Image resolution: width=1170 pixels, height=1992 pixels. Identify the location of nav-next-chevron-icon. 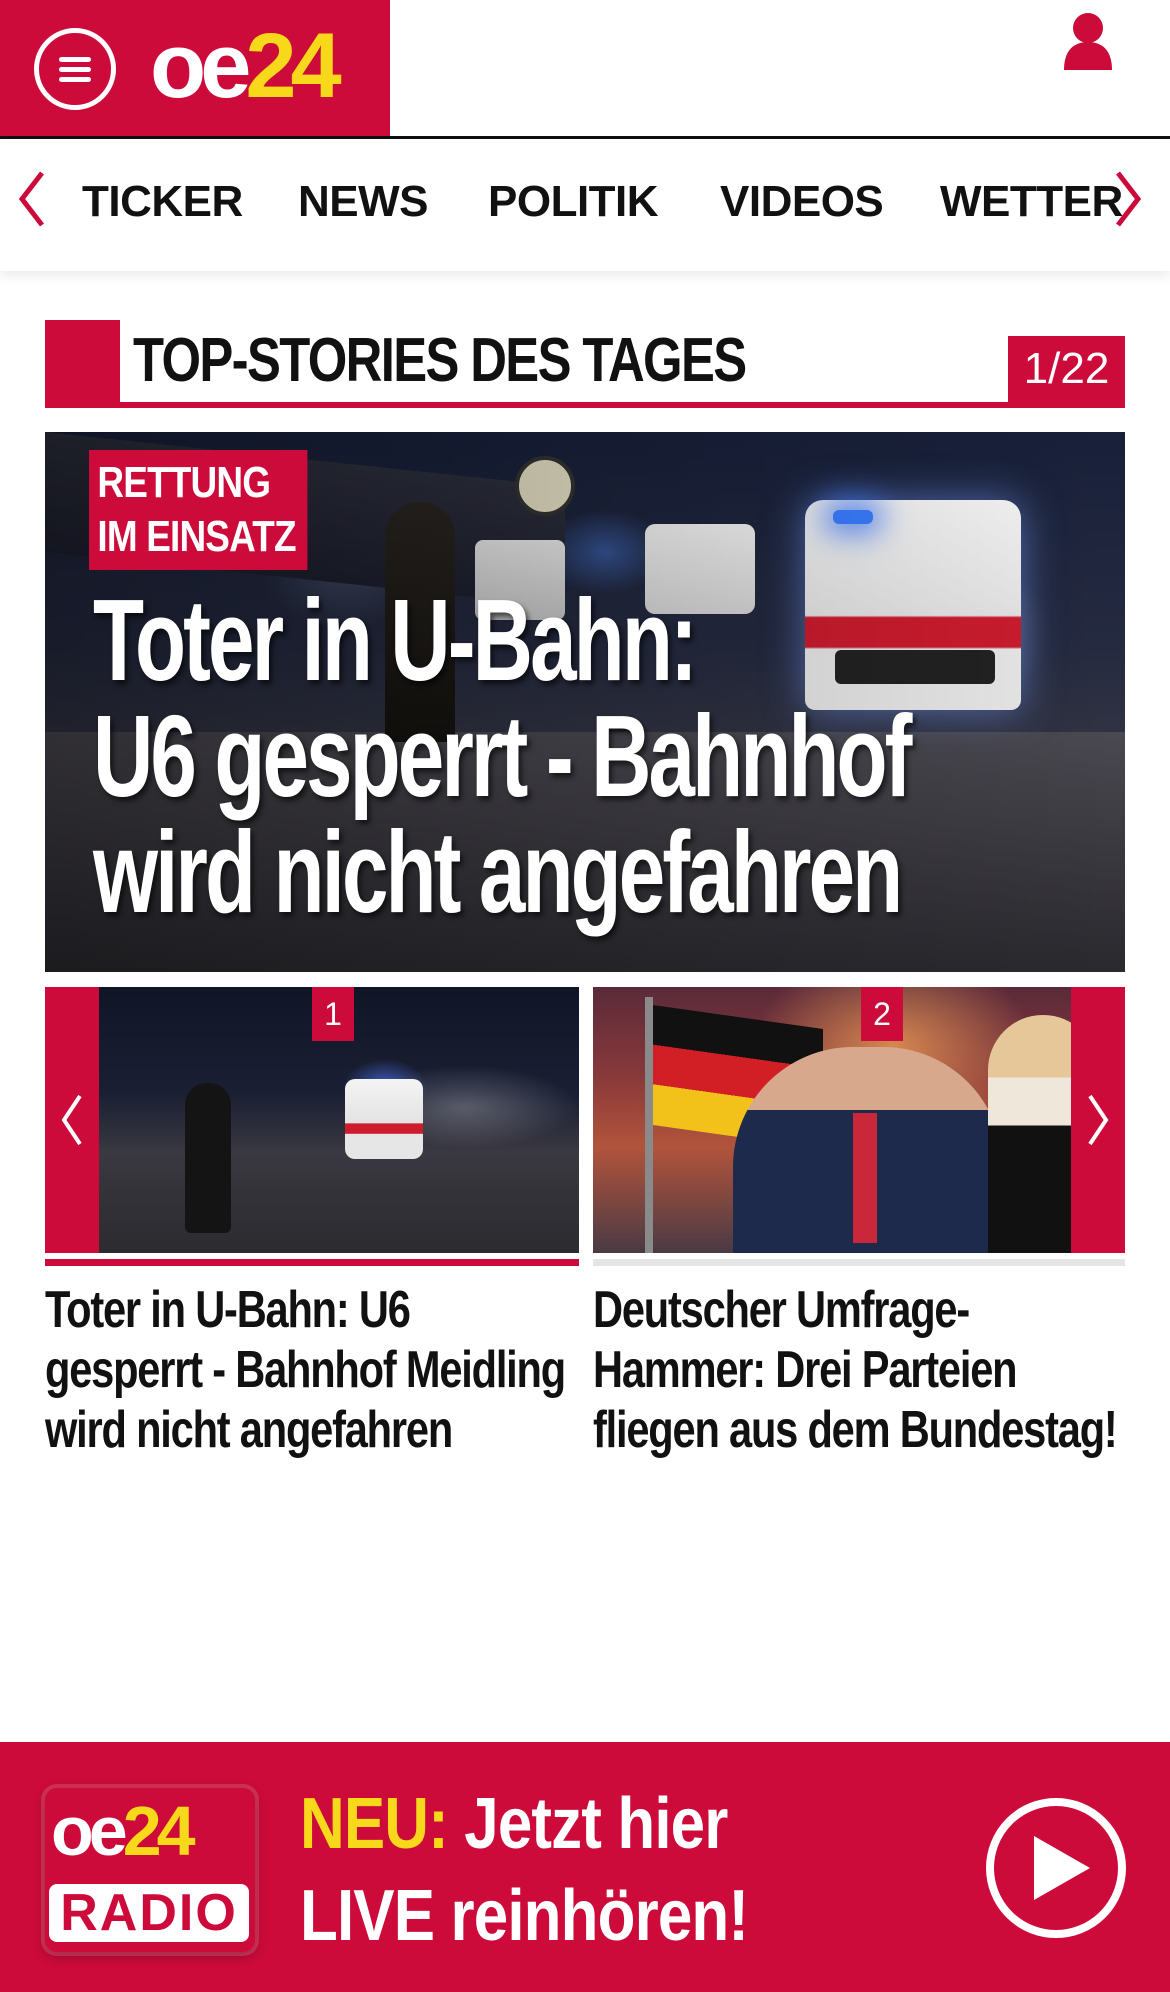
(1128, 199).